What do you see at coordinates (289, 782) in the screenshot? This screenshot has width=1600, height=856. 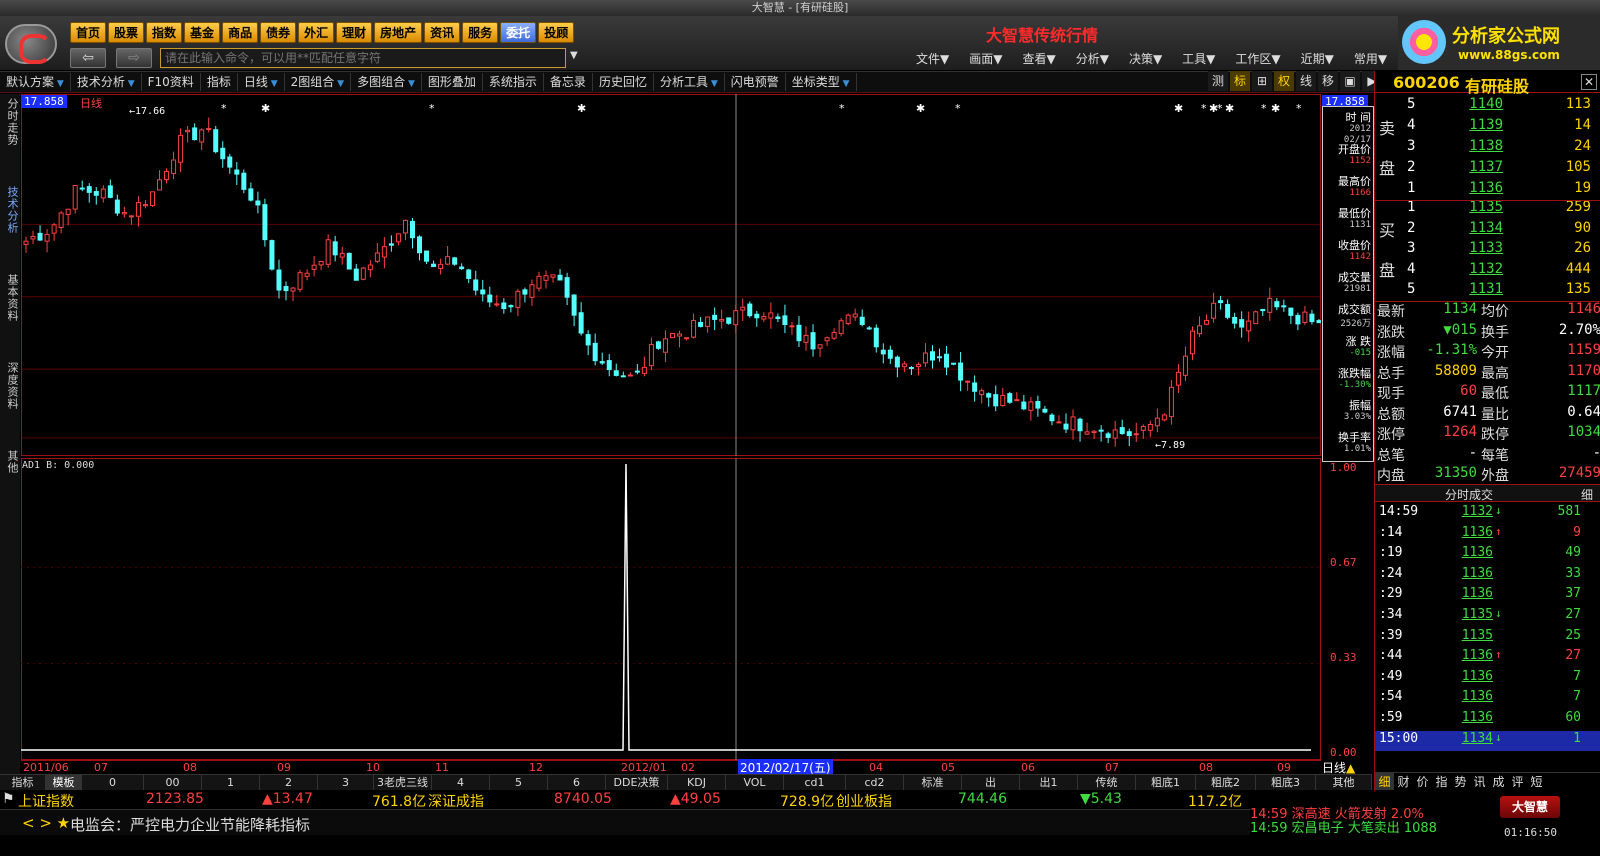 I see `indicator-tab: 2` at bounding box center [289, 782].